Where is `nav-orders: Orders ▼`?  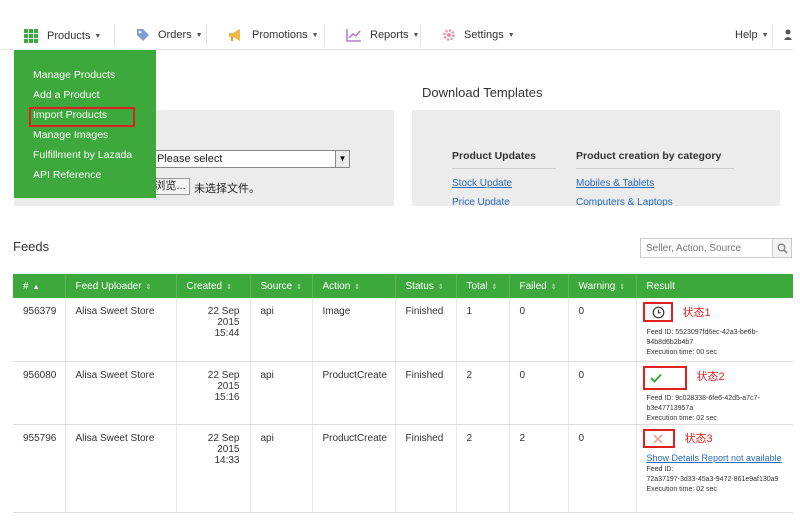 nav-orders: Orders ▼ is located at coordinates (169, 35).